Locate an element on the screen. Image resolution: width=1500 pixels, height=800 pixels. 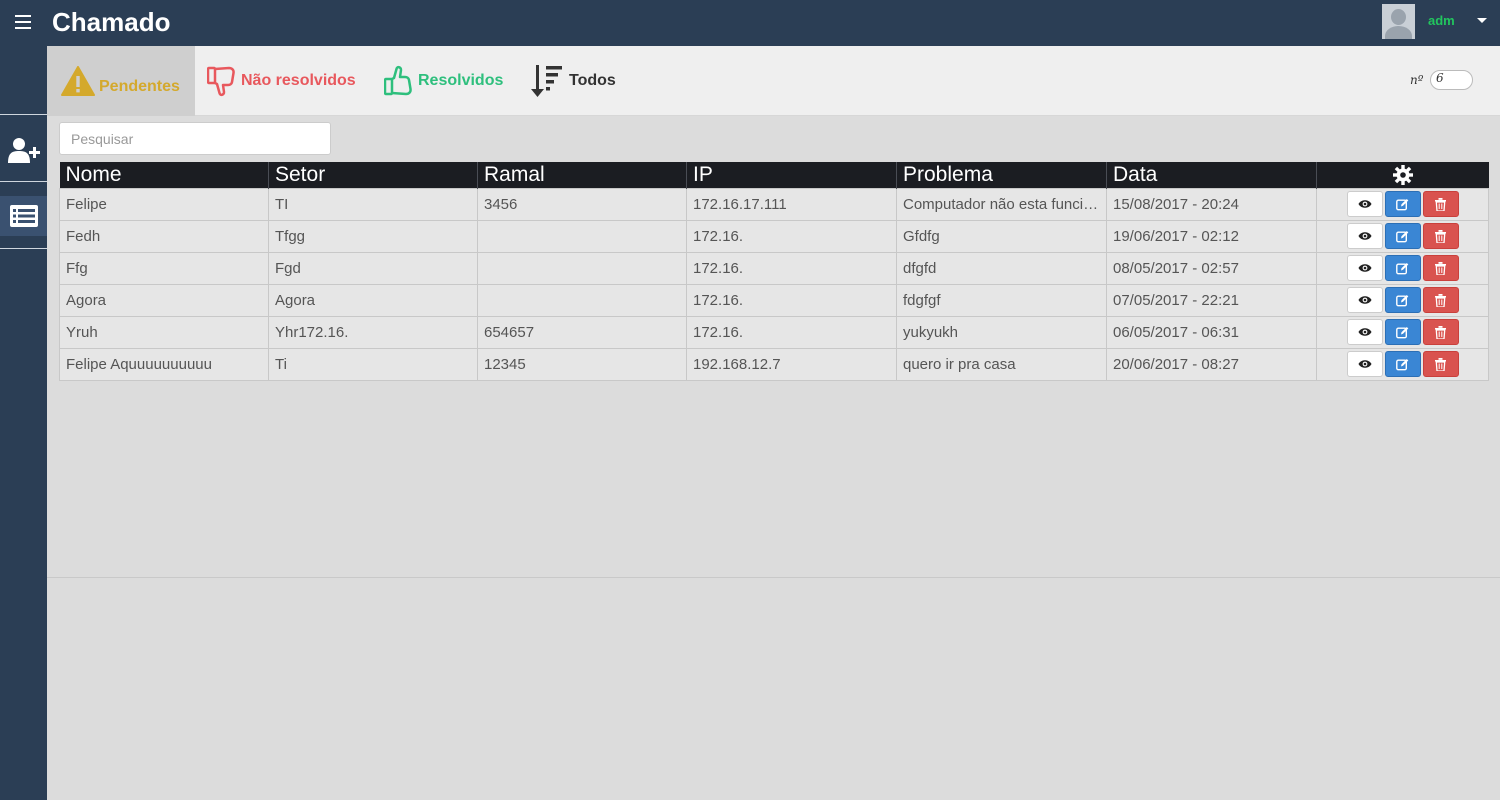
tab-todos: Todos is located at coordinates (573, 81).